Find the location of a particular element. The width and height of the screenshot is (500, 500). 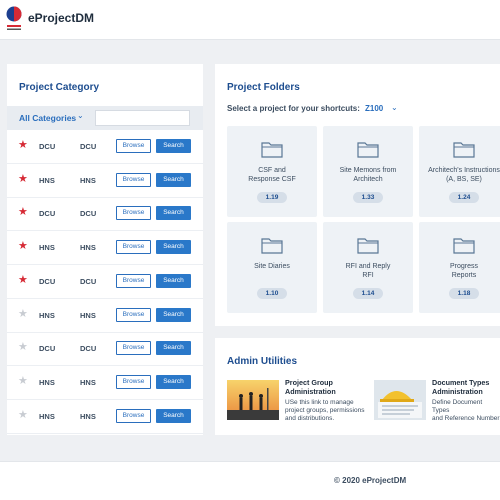

document-types-image is located at coordinates (400, 400).